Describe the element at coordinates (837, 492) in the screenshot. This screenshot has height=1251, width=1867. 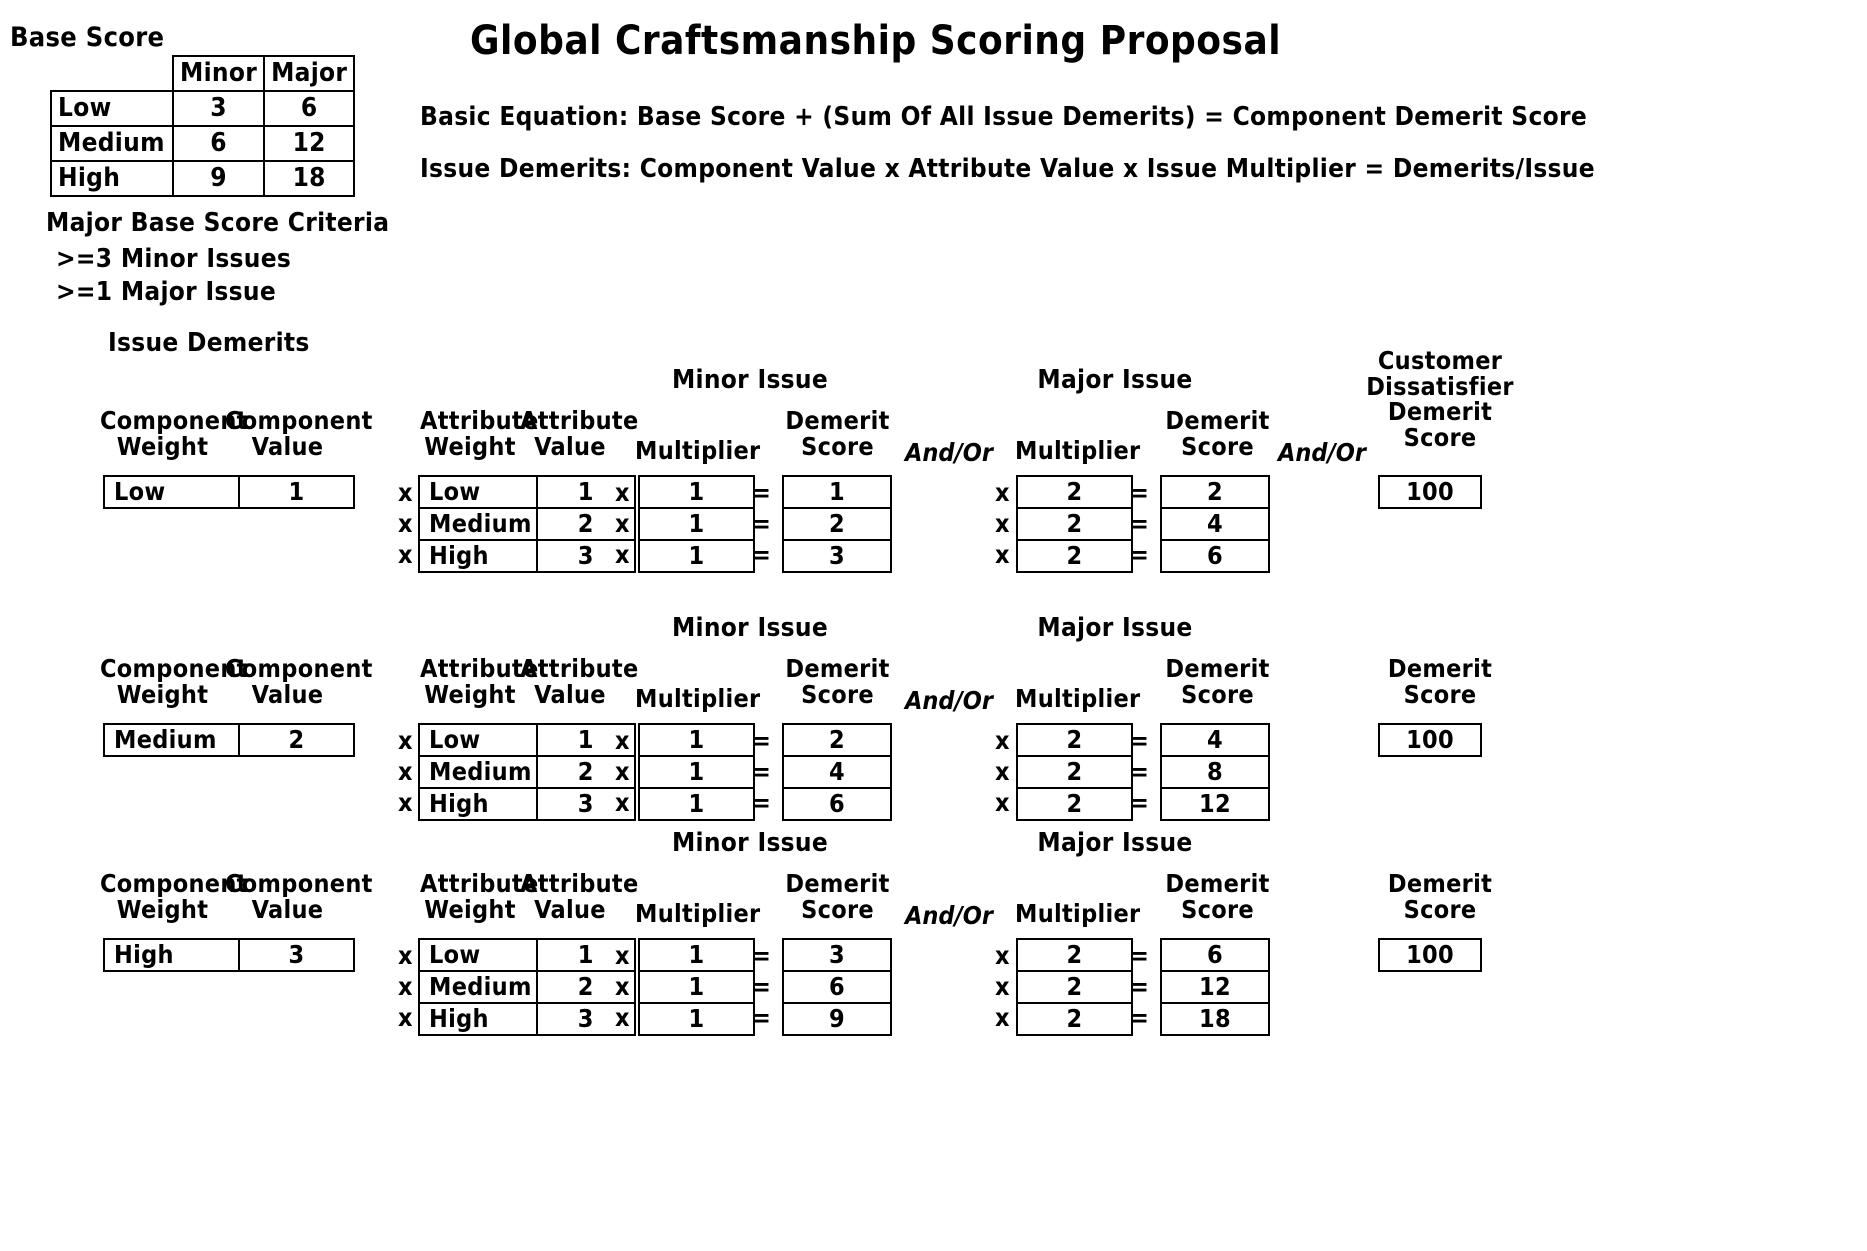
I see `minor-demerit-value: 1` at that location.